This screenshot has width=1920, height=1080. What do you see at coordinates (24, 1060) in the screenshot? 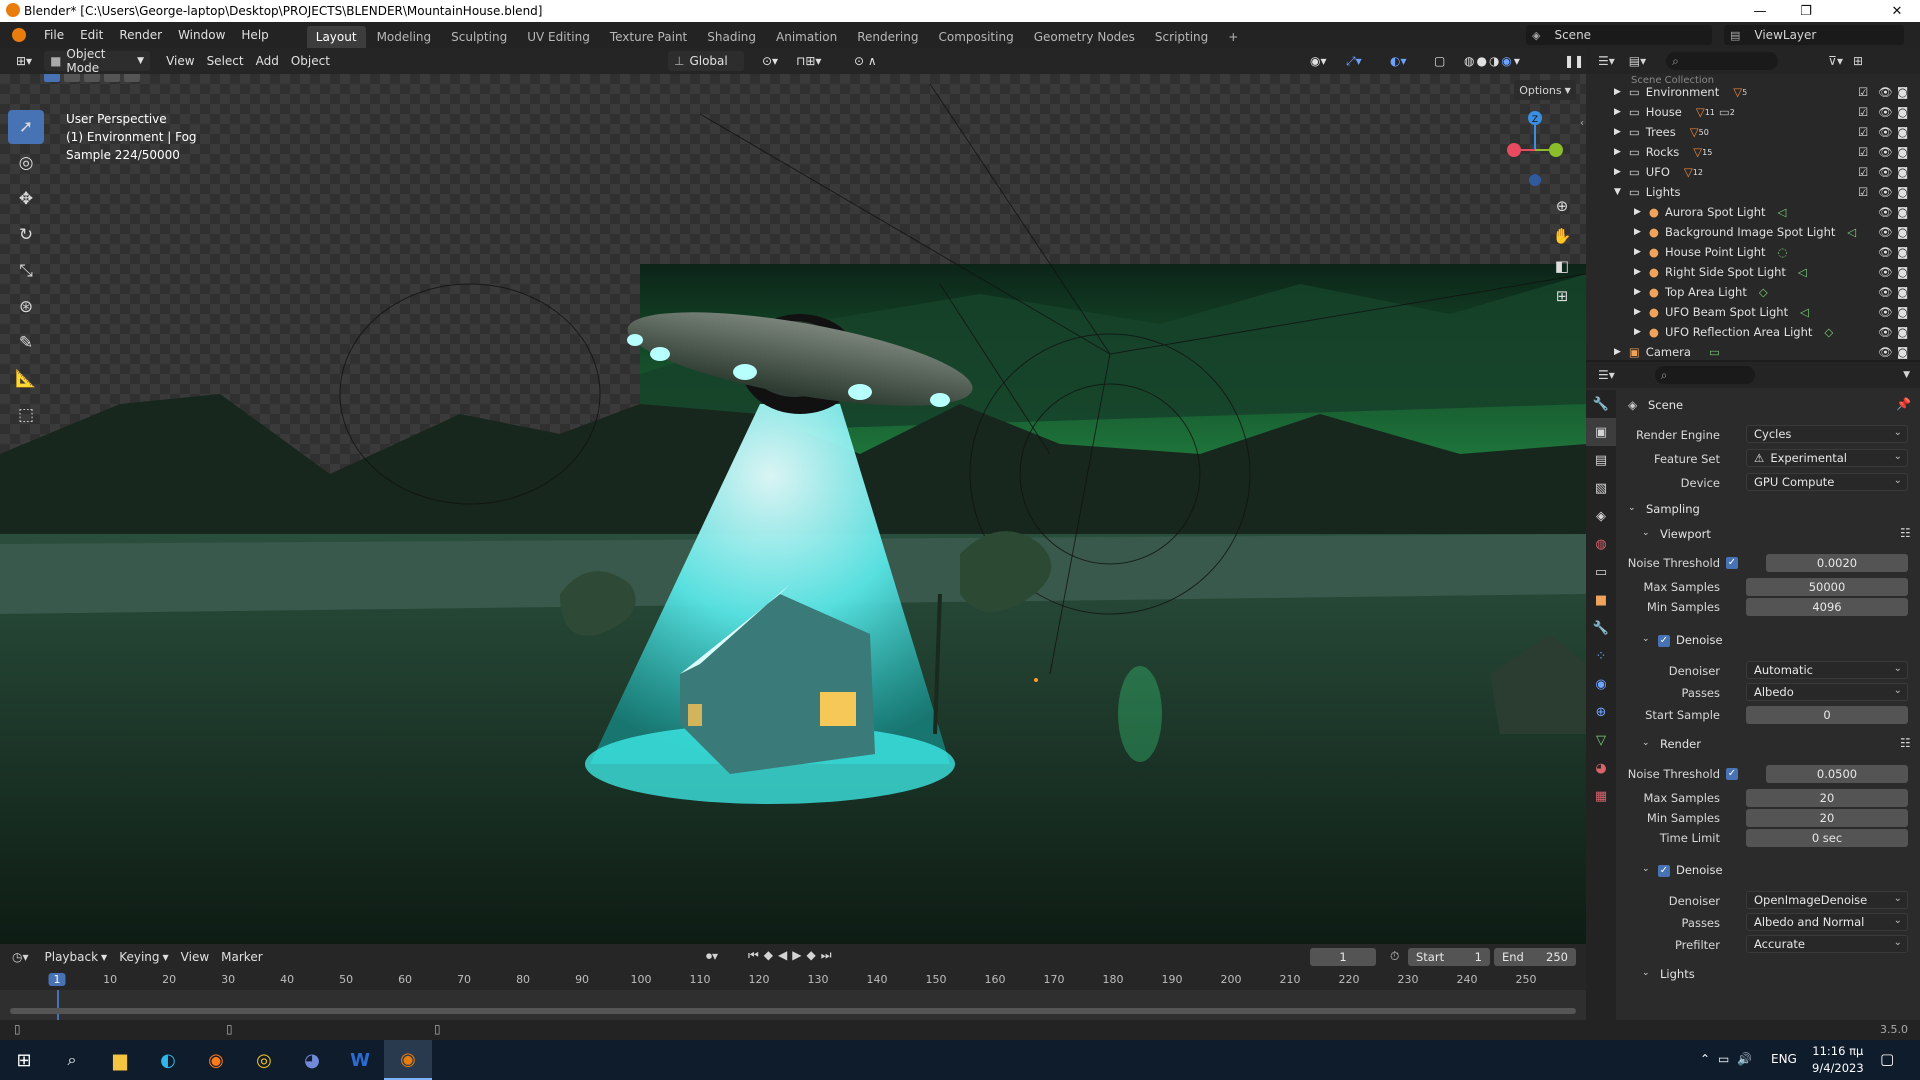
I see `windows-start-icon: ⊞` at bounding box center [24, 1060].